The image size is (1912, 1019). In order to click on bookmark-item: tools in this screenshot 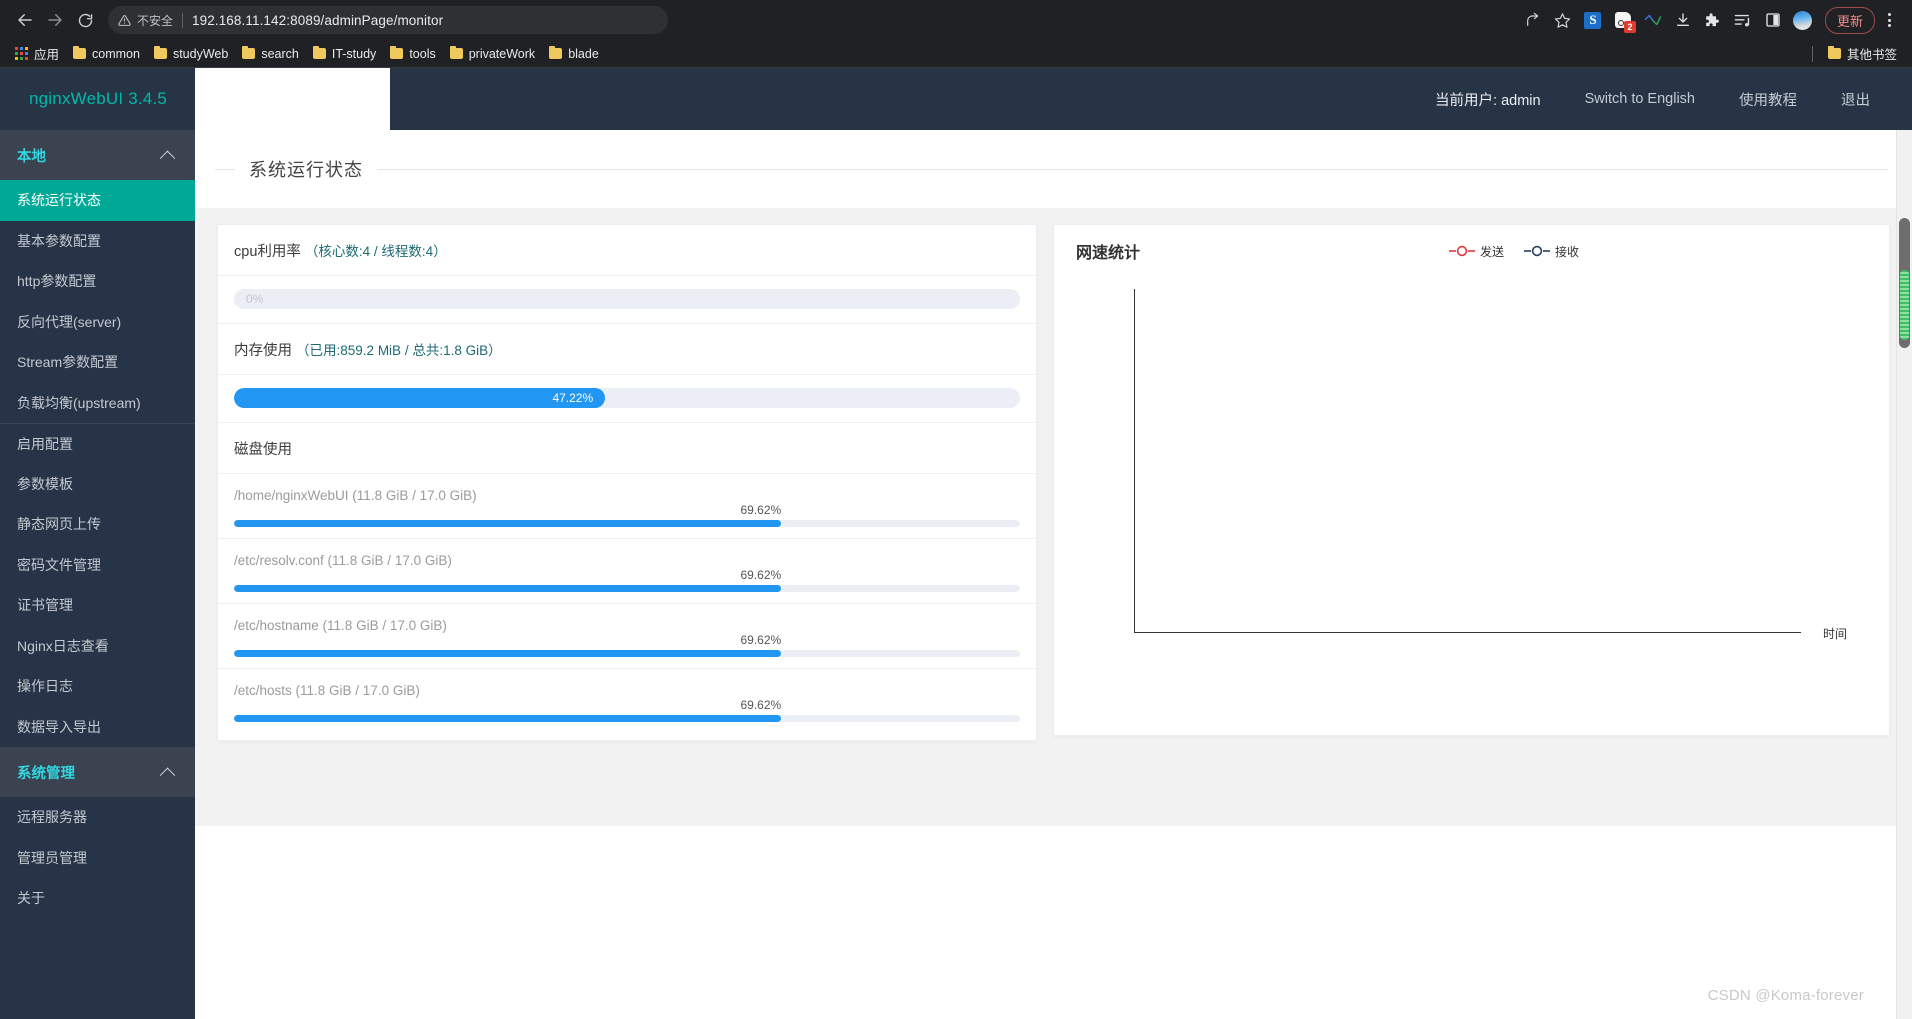, I will do `click(412, 54)`.